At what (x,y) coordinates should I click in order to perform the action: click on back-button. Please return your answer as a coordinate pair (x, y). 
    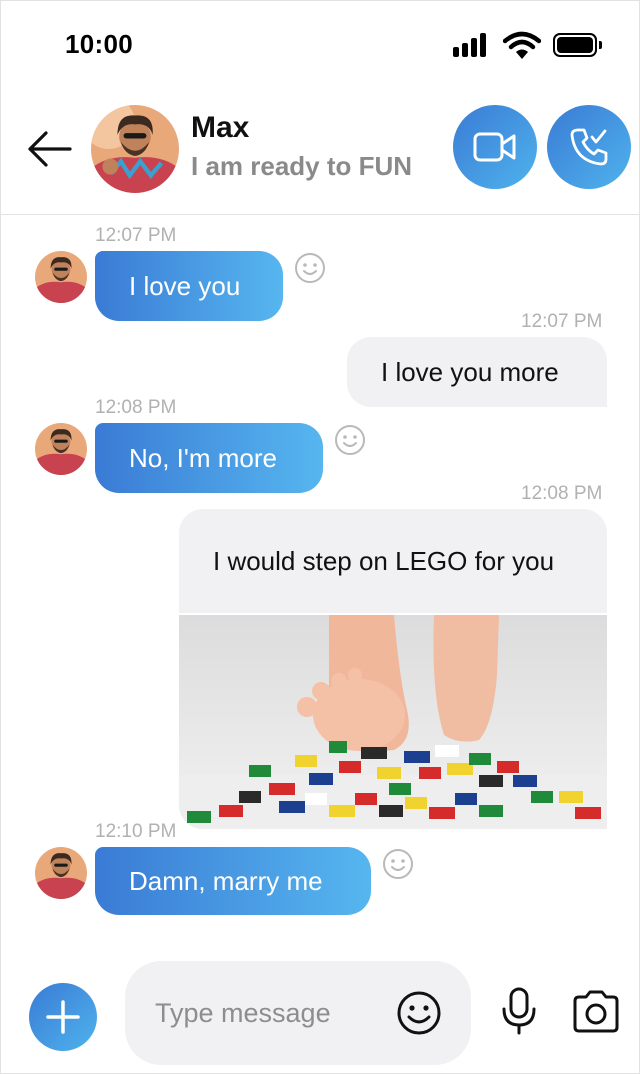
    Looking at the image, I should click on (49, 149).